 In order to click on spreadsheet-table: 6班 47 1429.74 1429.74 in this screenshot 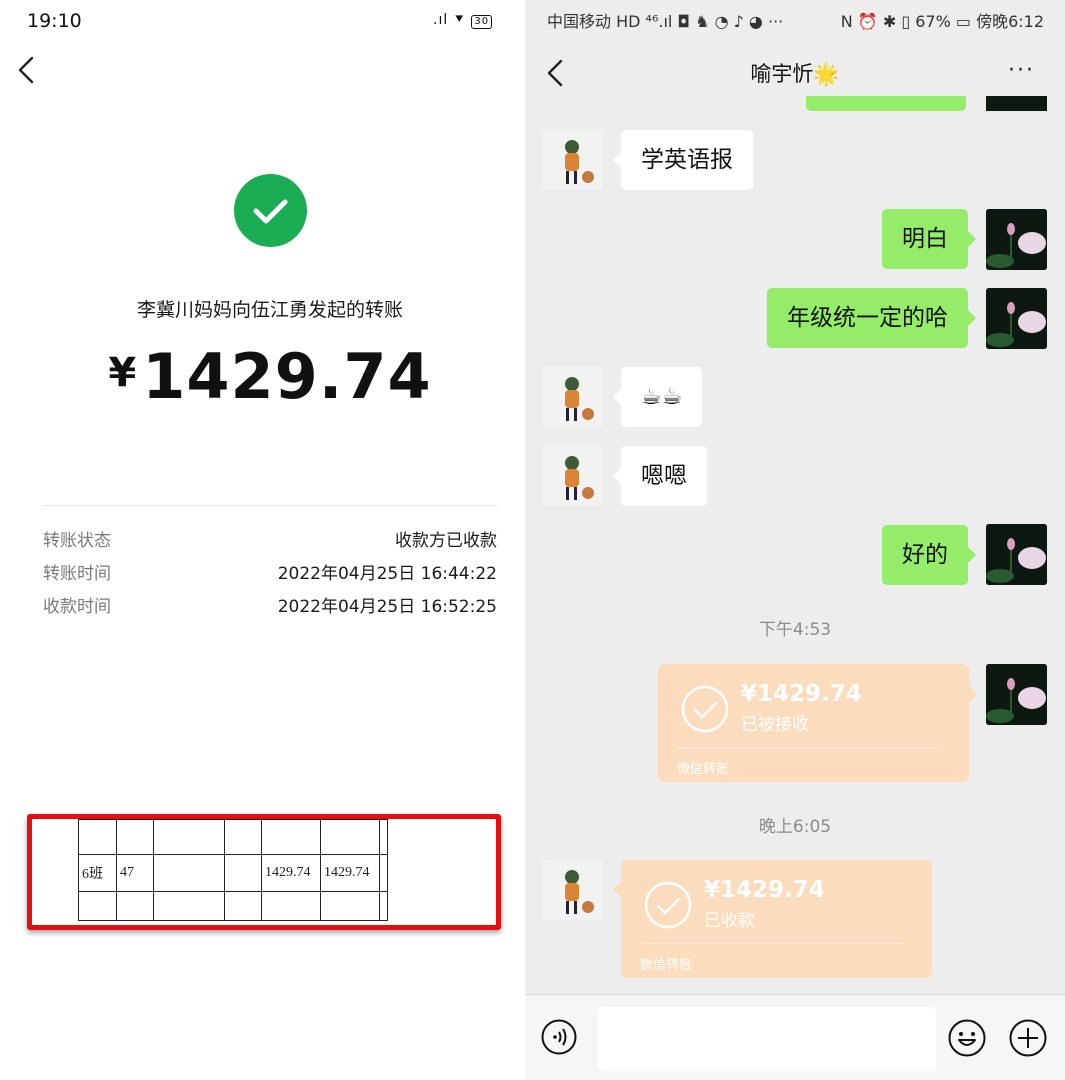, I will do `click(233, 870)`.